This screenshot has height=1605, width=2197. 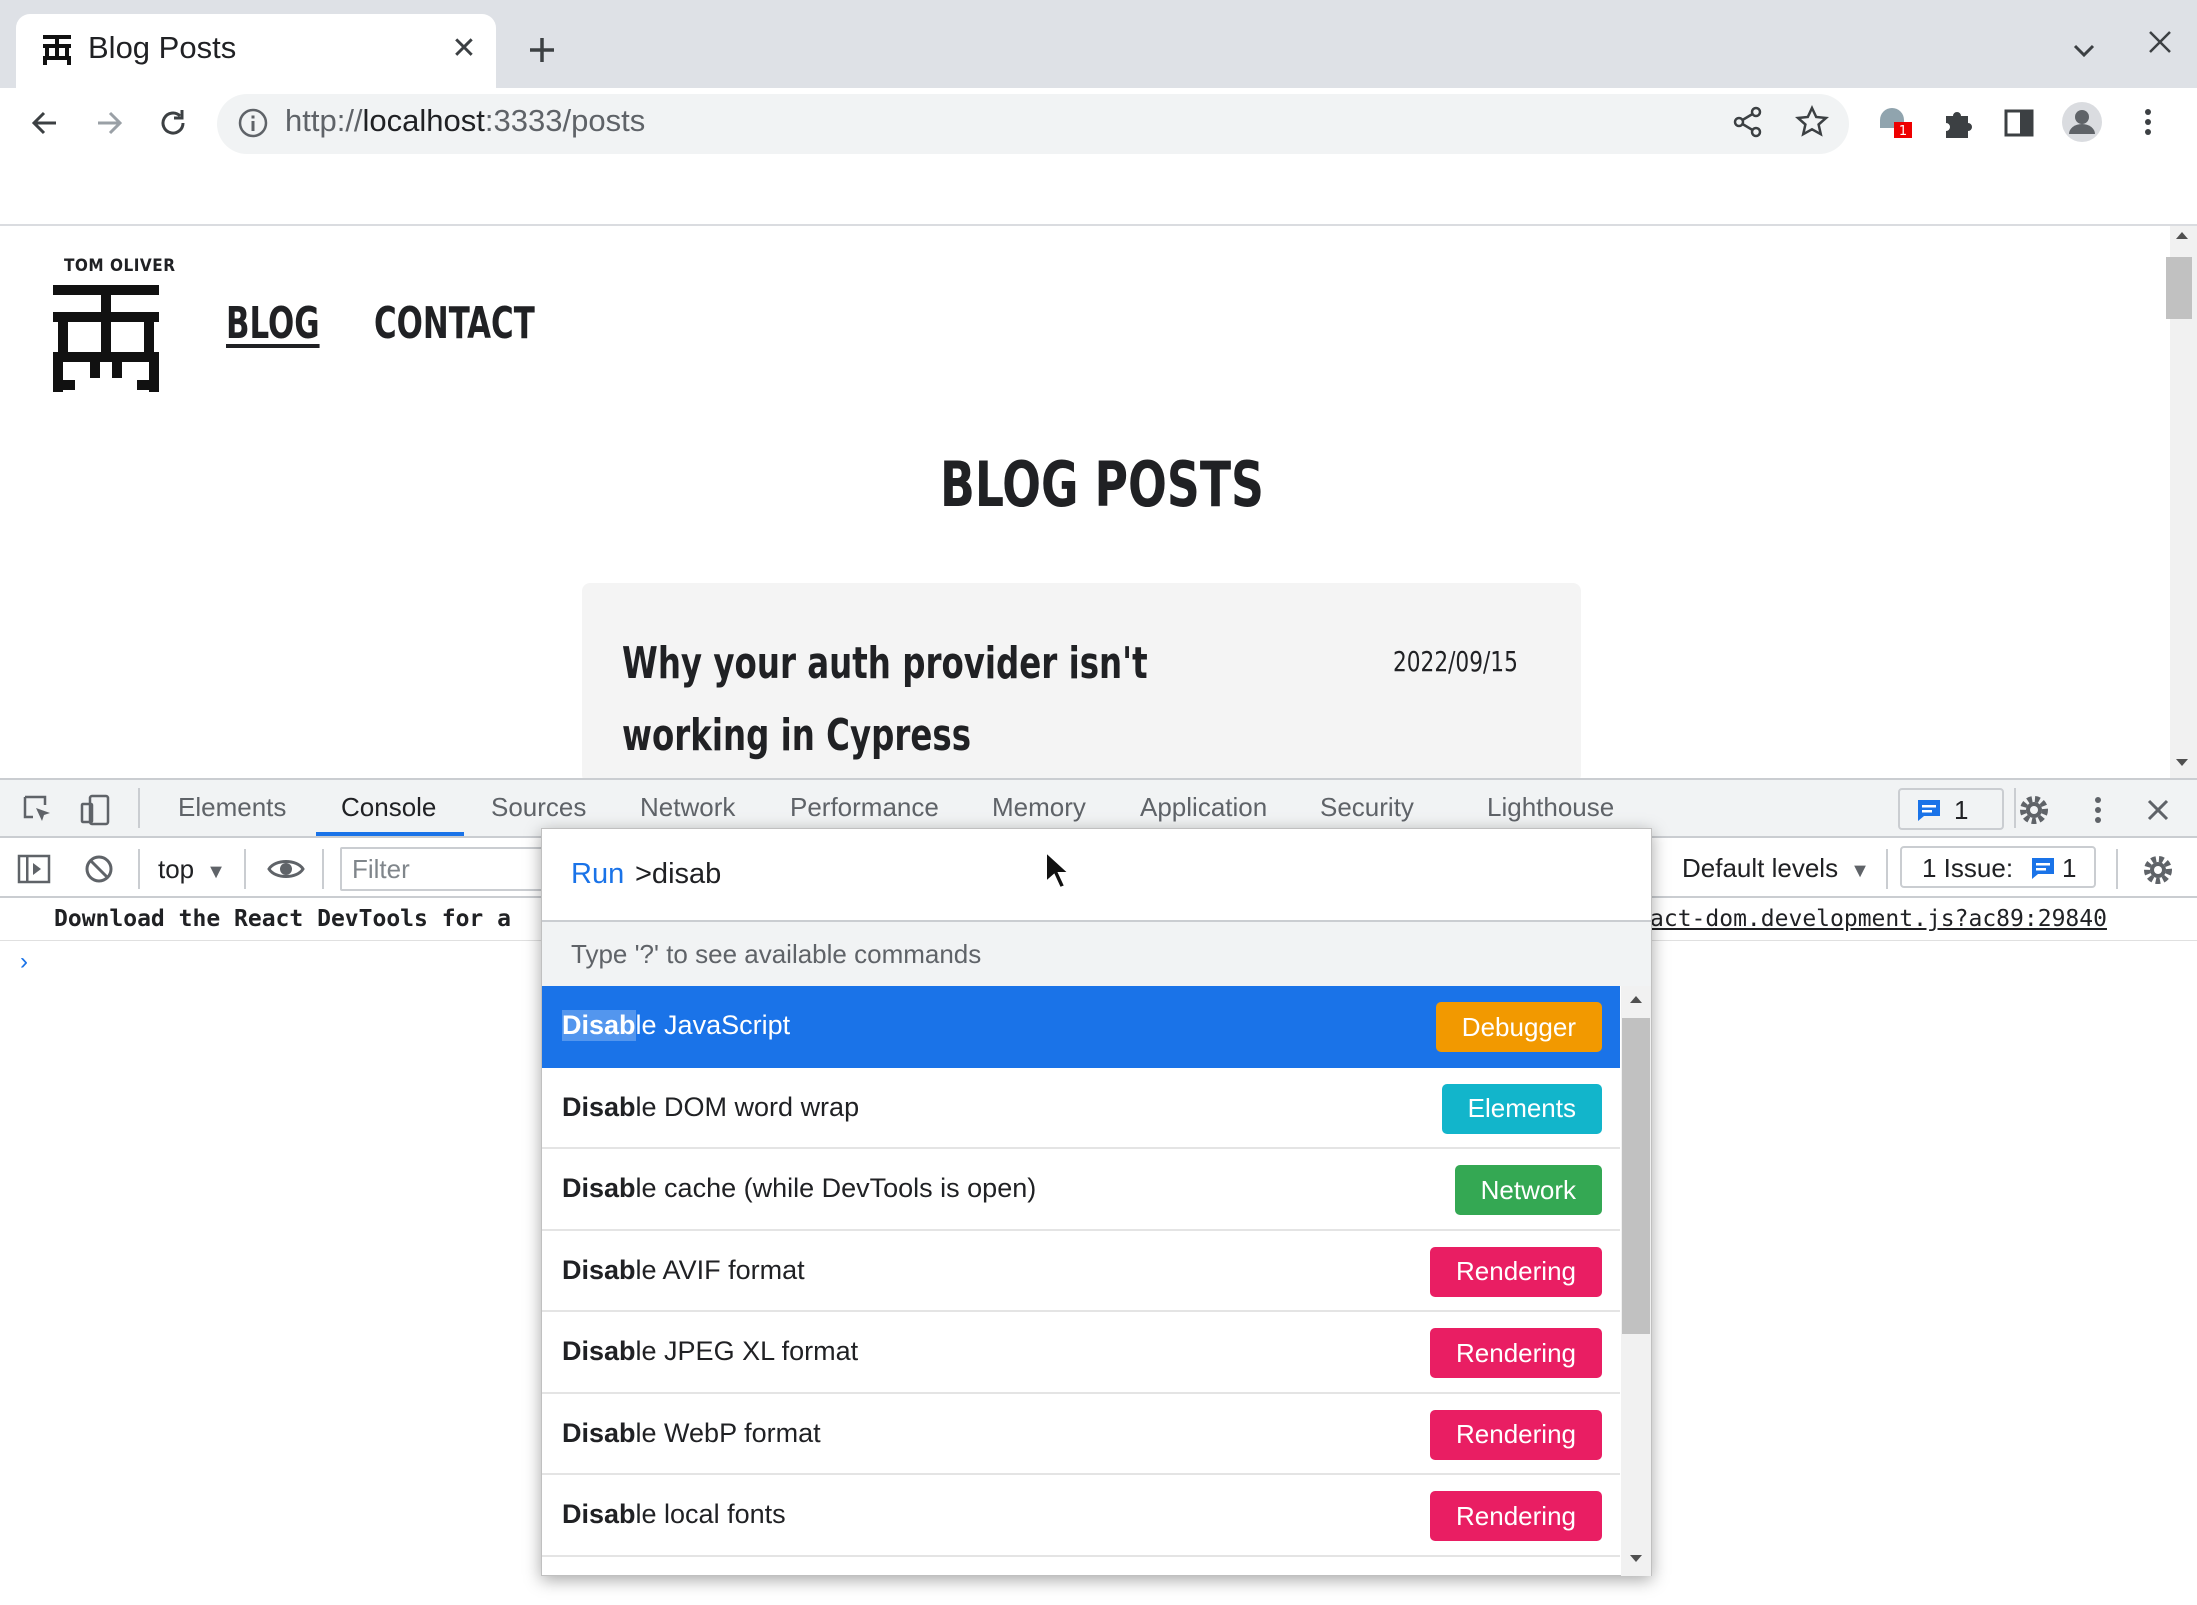 What do you see at coordinates (282, 919) in the screenshot?
I see `console-message: Download the React DevTools for a` at bounding box center [282, 919].